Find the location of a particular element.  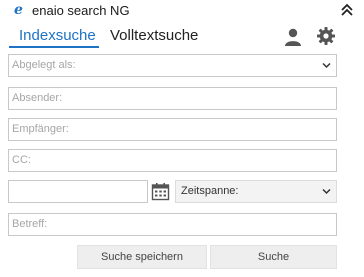

user-icon is located at coordinates (293, 37).